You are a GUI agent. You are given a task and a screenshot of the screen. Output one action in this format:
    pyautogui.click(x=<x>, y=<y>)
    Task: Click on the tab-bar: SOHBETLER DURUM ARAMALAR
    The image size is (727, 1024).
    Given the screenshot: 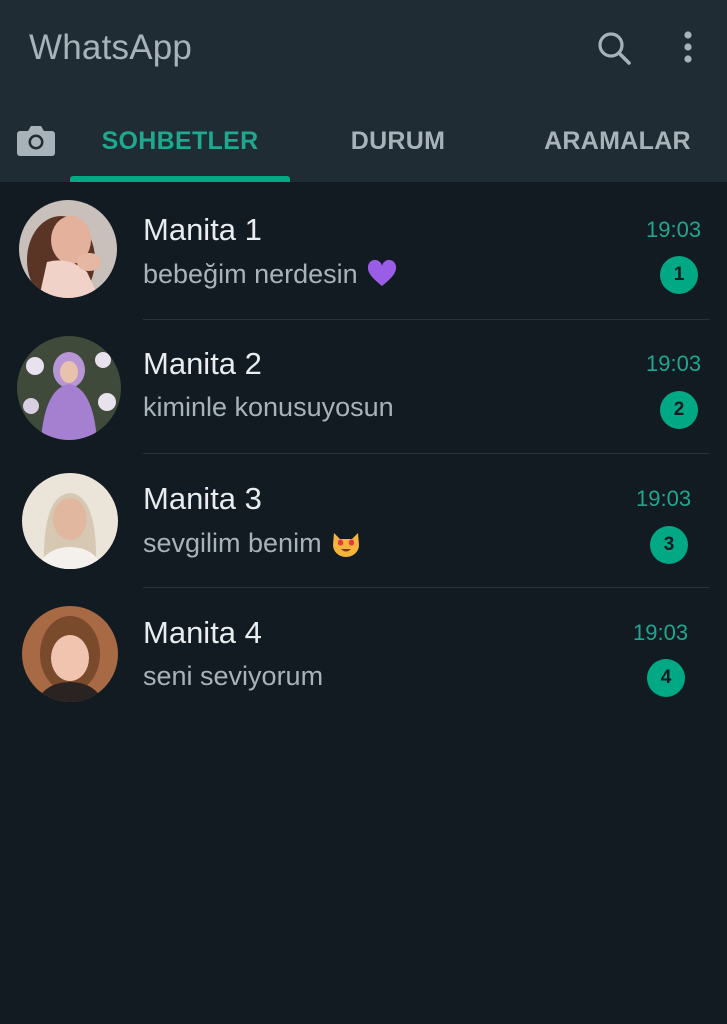 What is the action you would take?
    pyautogui.click(x=363, y=141)
    